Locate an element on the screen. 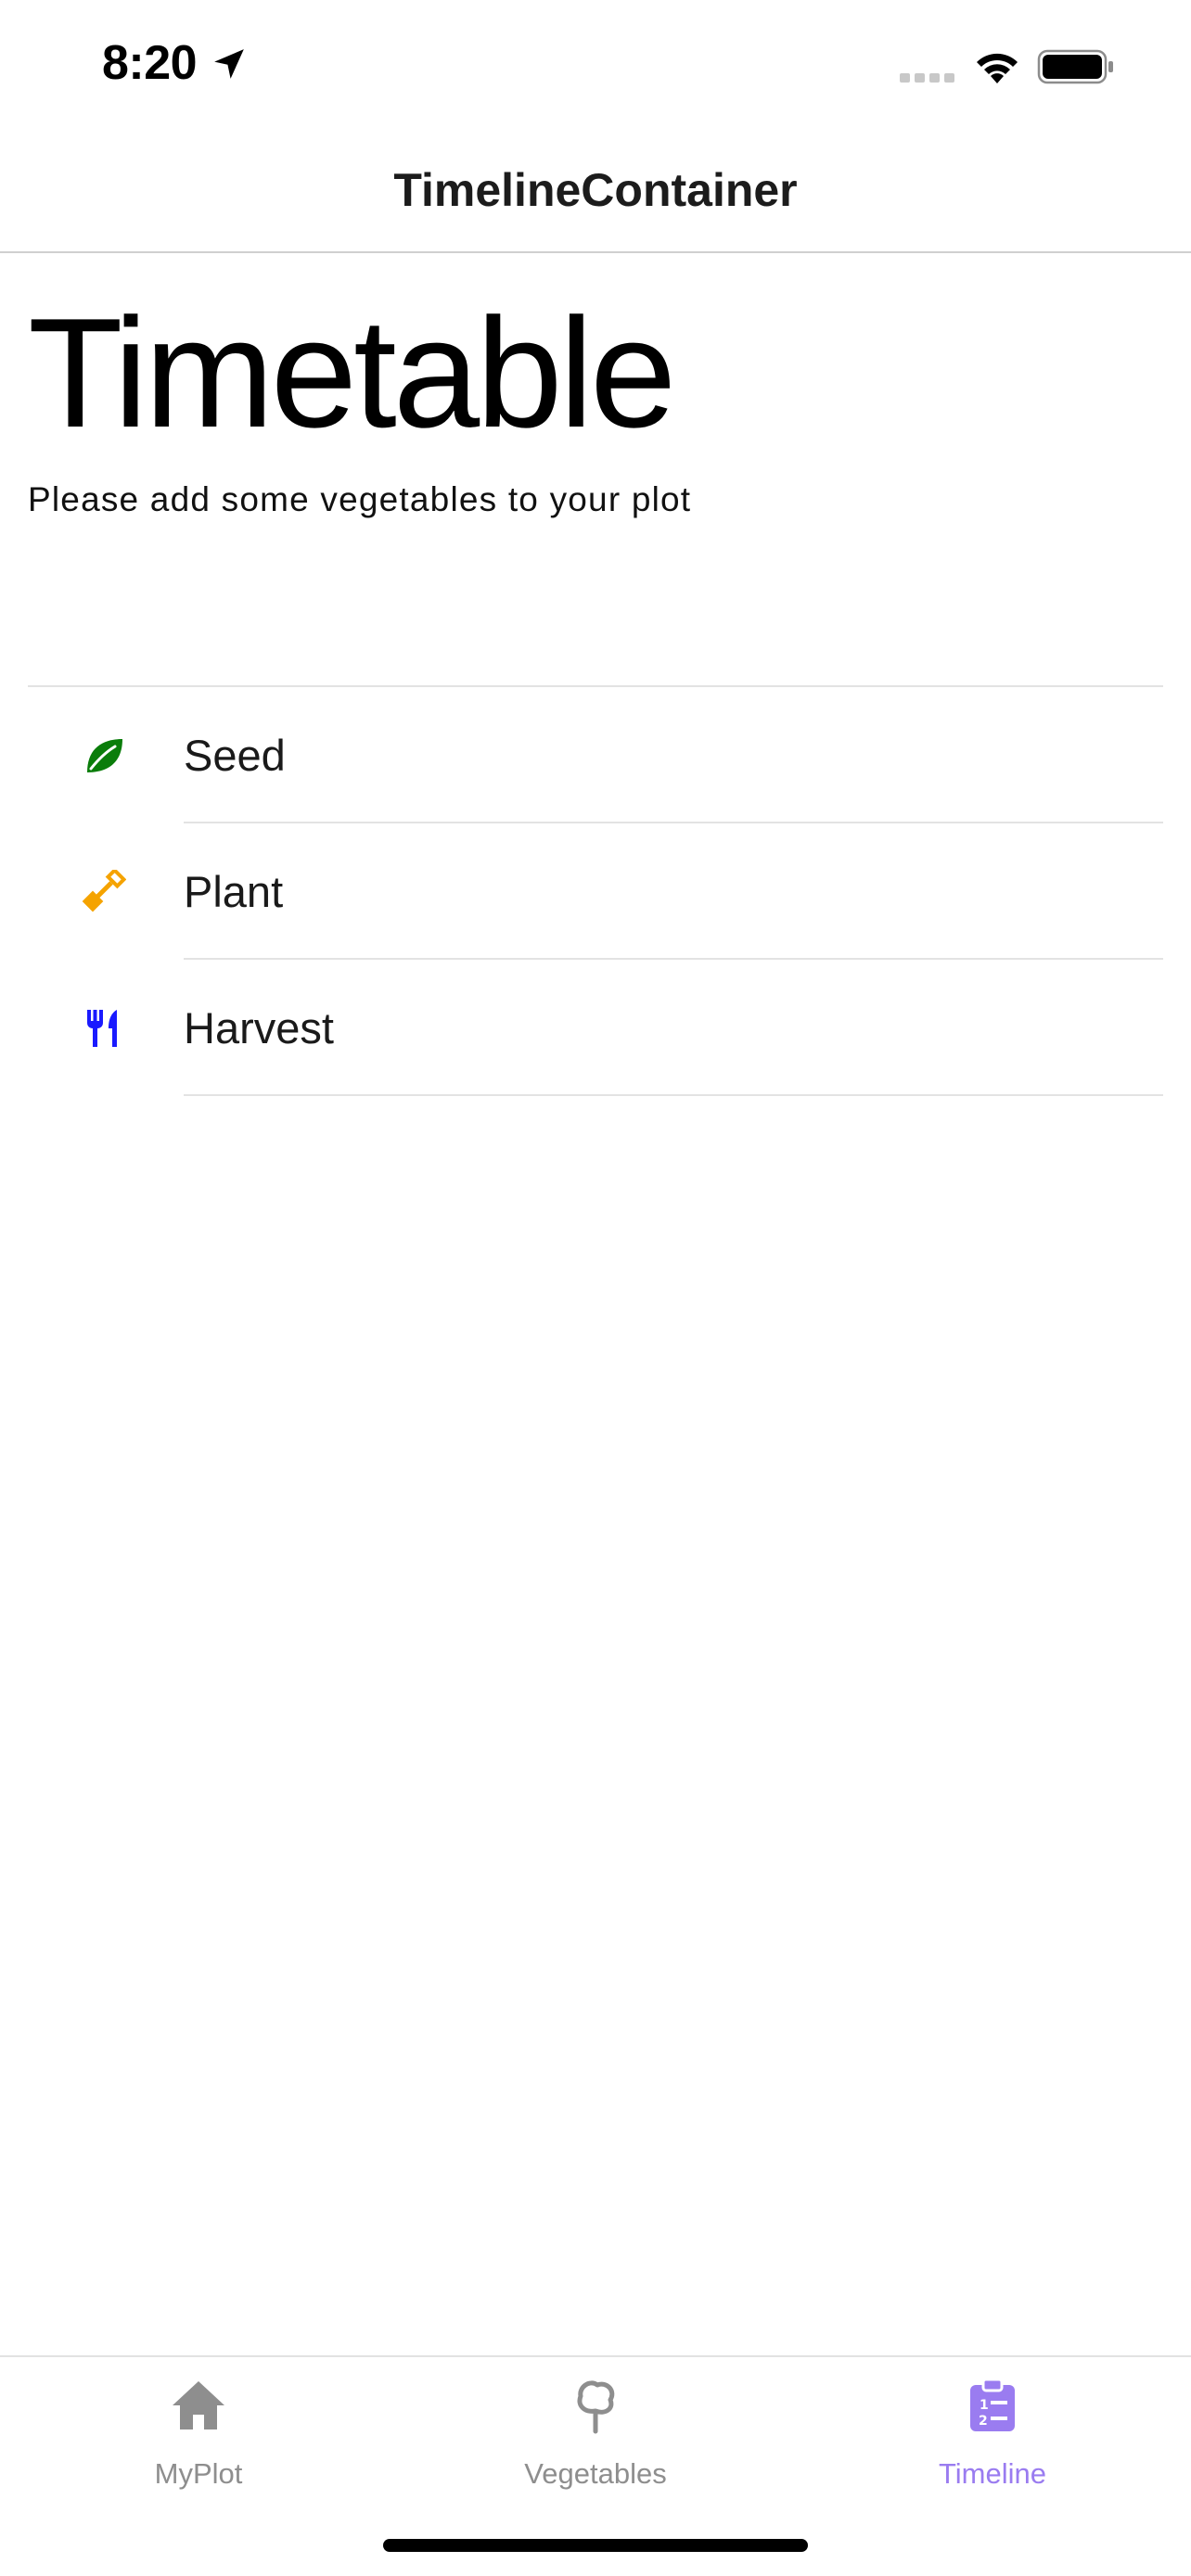 The image size is (1191, 2576). page-subtitle: Please add some vegetables to your plot is located at coordinates (360, 499).